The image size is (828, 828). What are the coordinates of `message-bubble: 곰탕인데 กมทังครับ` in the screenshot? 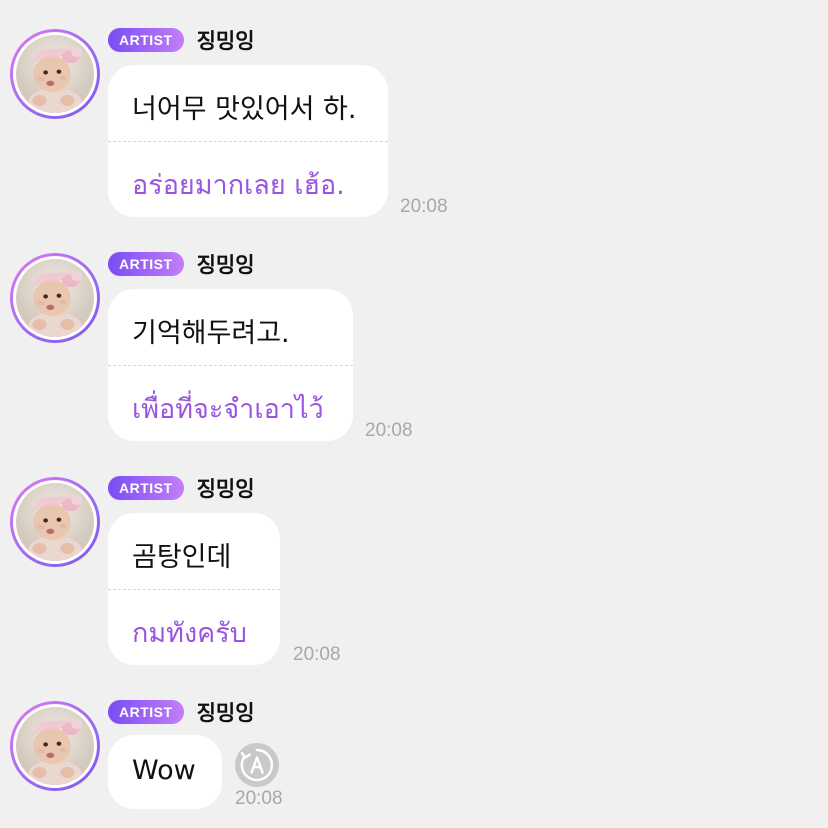 It's located at (194, 589).